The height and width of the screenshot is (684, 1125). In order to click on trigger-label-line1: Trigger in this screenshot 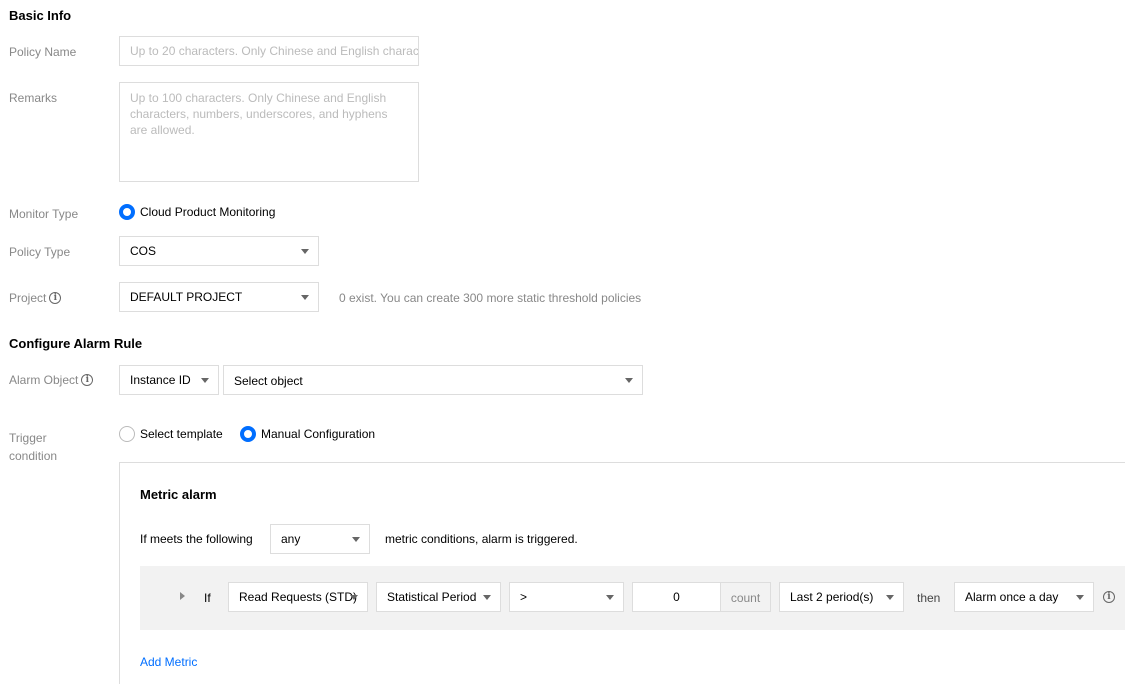, I will do `click(28, 438)`.